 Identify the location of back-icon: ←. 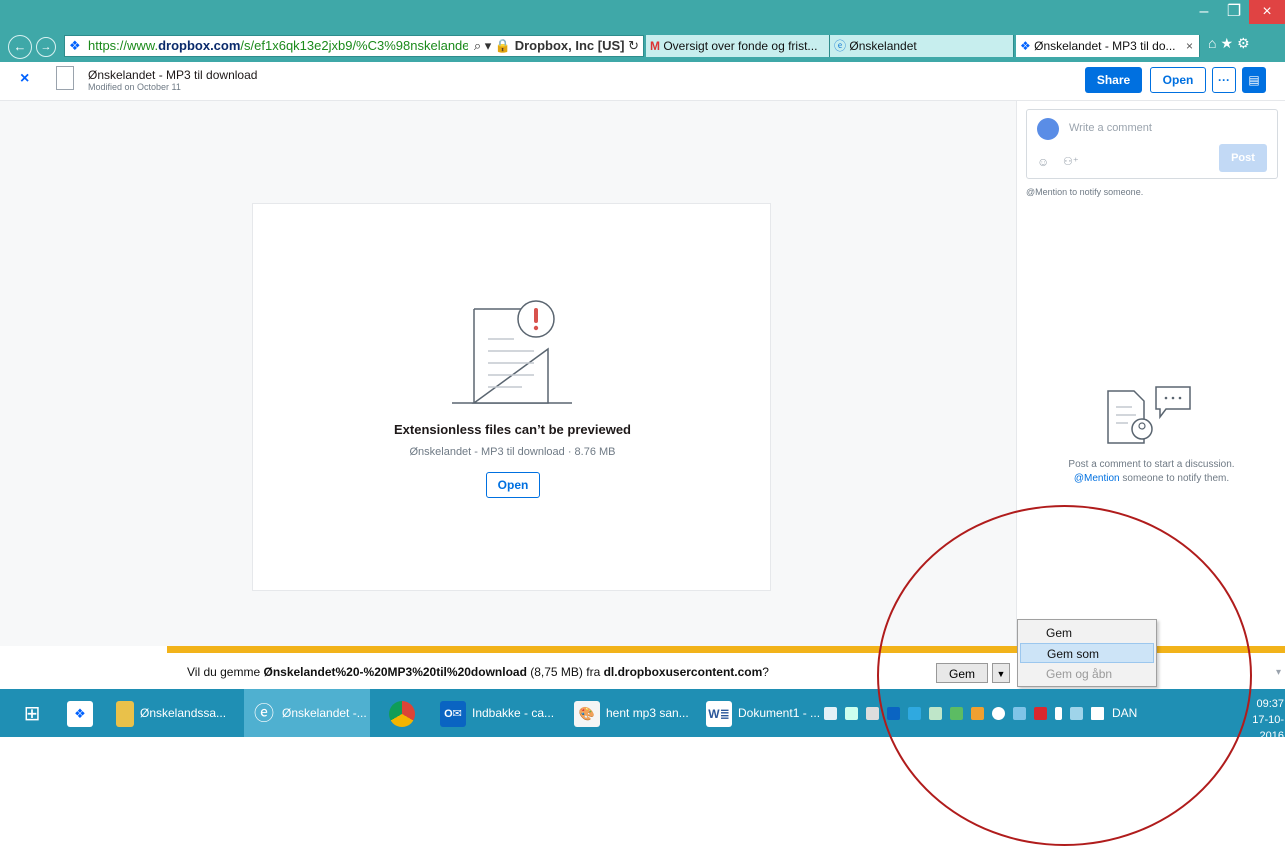
(20, 47).